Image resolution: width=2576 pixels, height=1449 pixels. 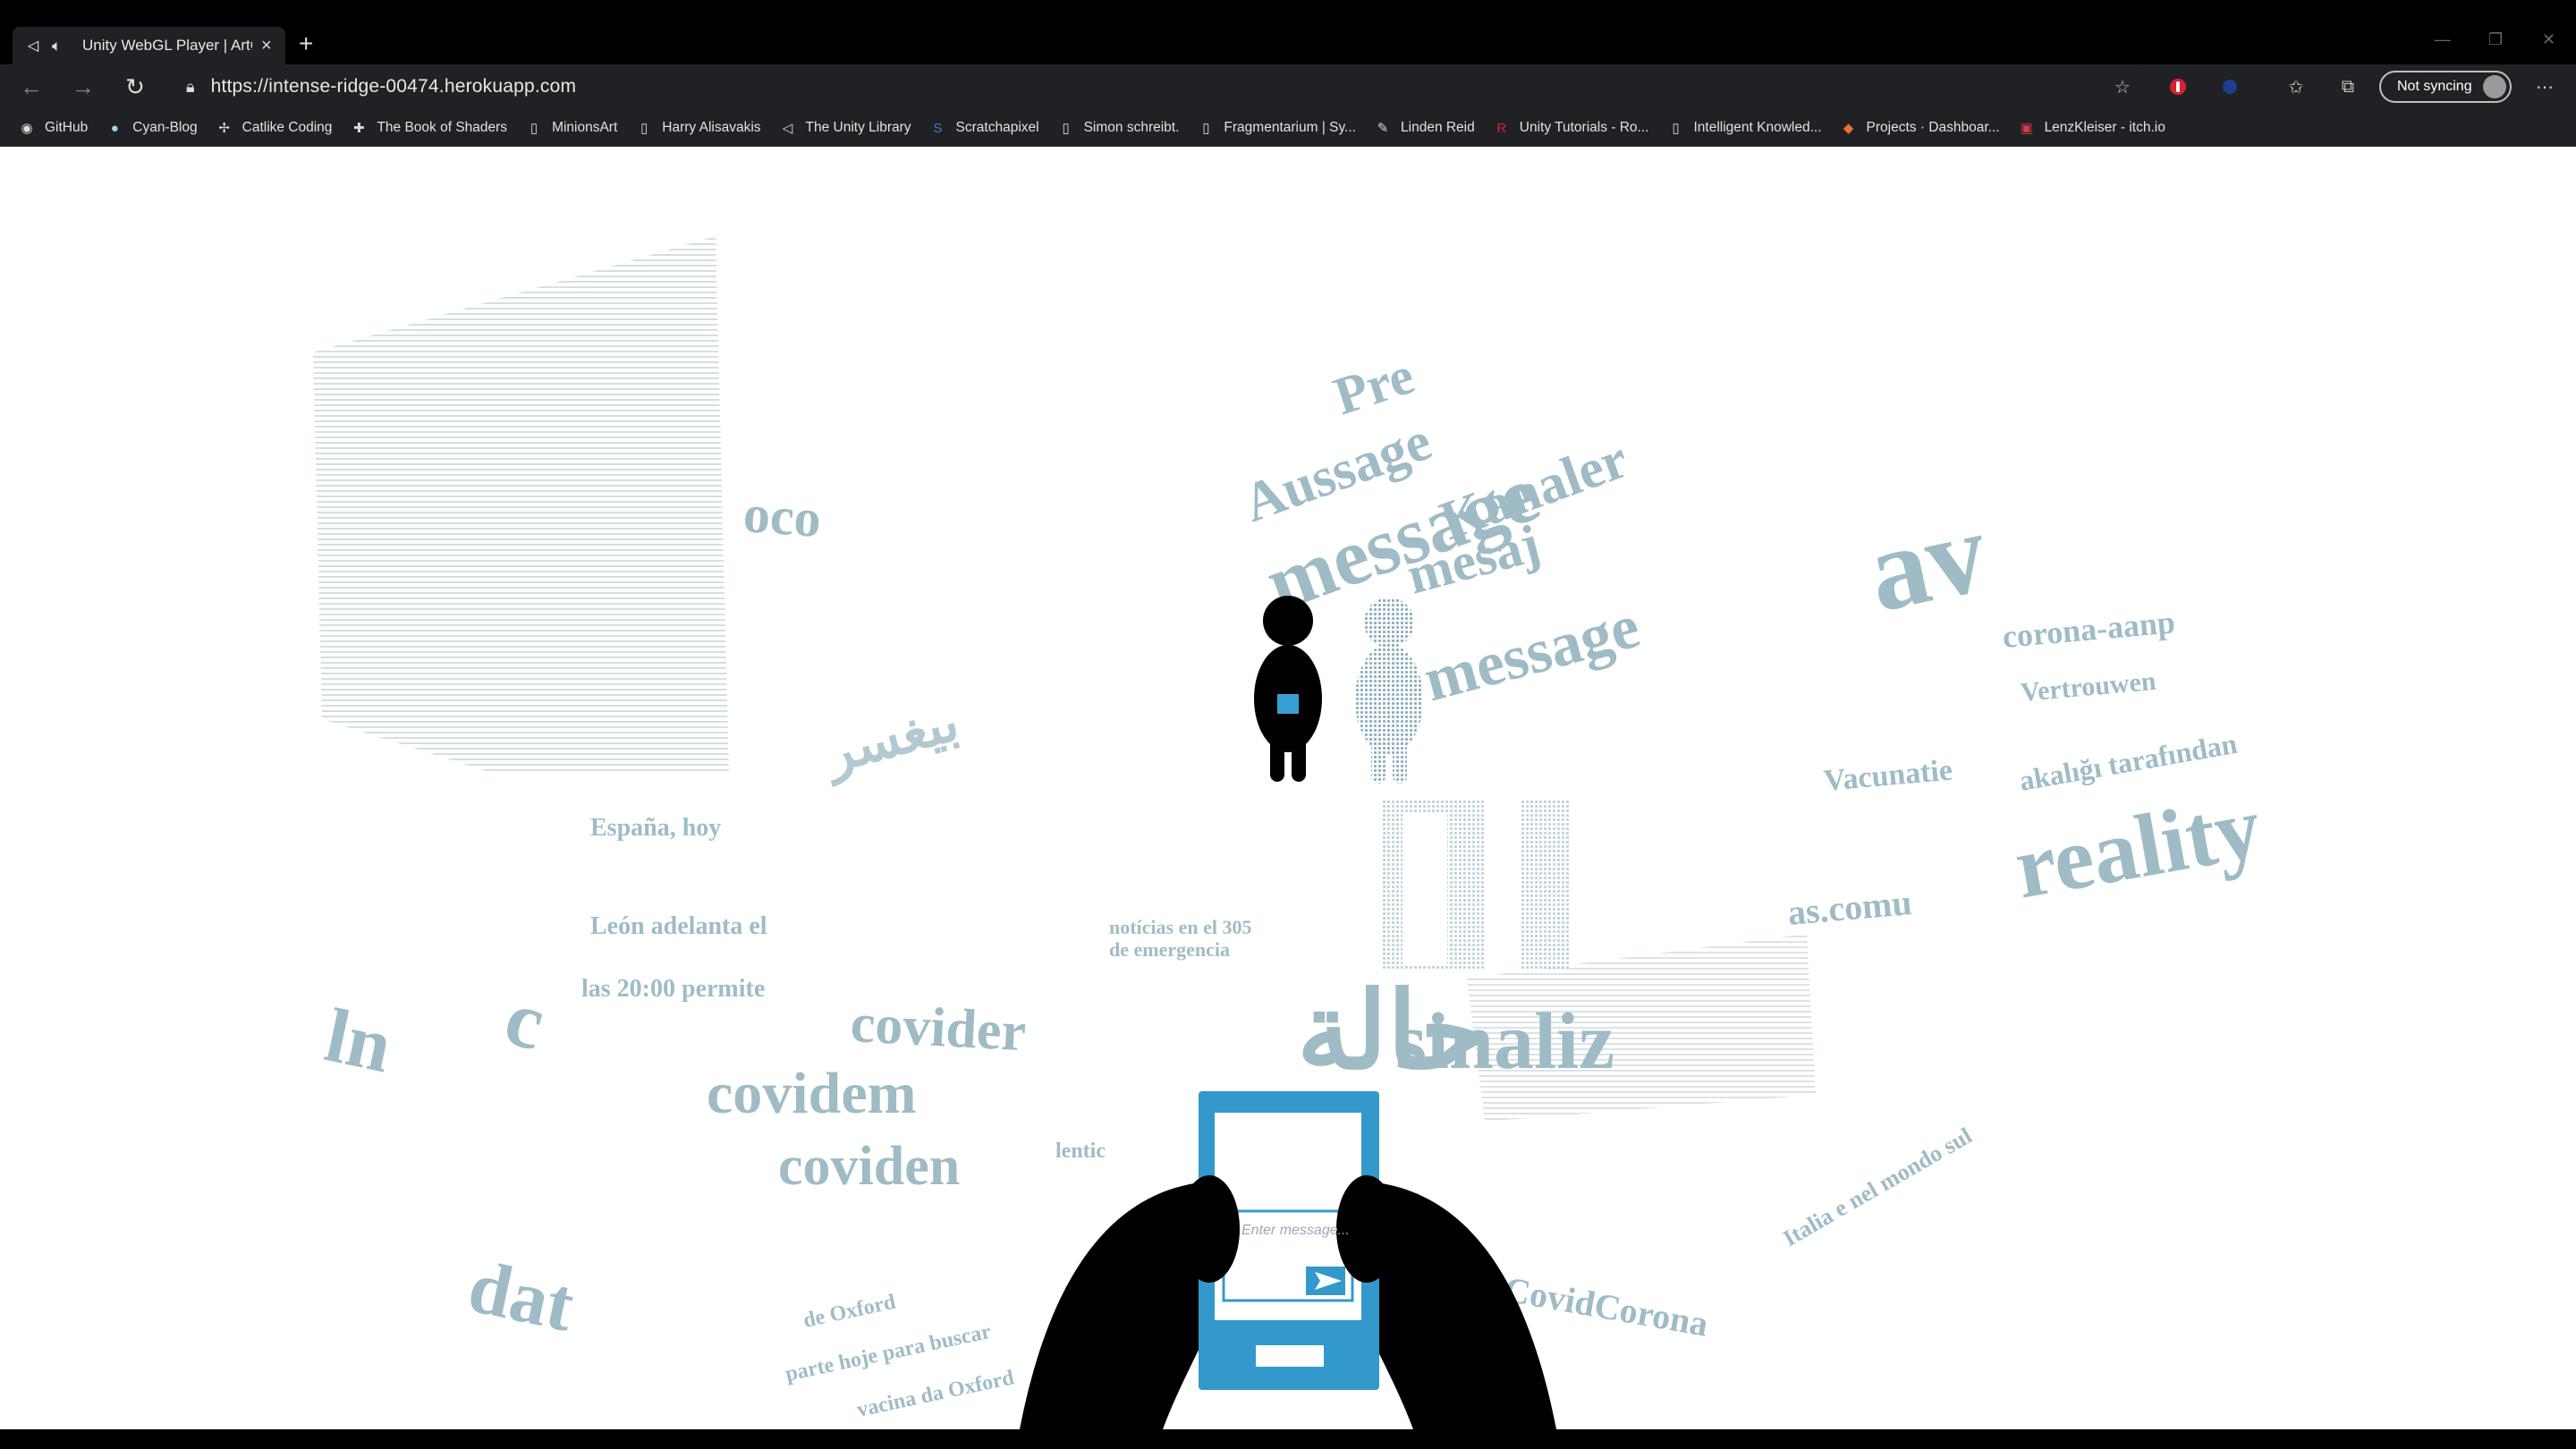 I want to click on text-fragment: sinaliz, so click(x=1504, y=1041).